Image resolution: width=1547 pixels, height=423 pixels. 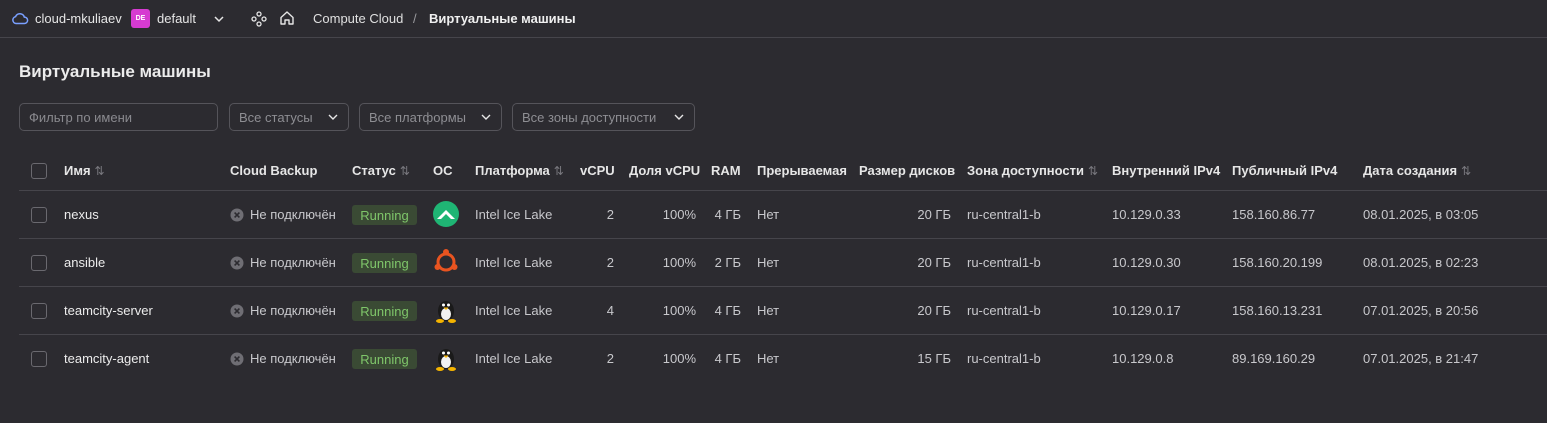 I want to click on vcpu-value: 4, so click(x=610, y=310).